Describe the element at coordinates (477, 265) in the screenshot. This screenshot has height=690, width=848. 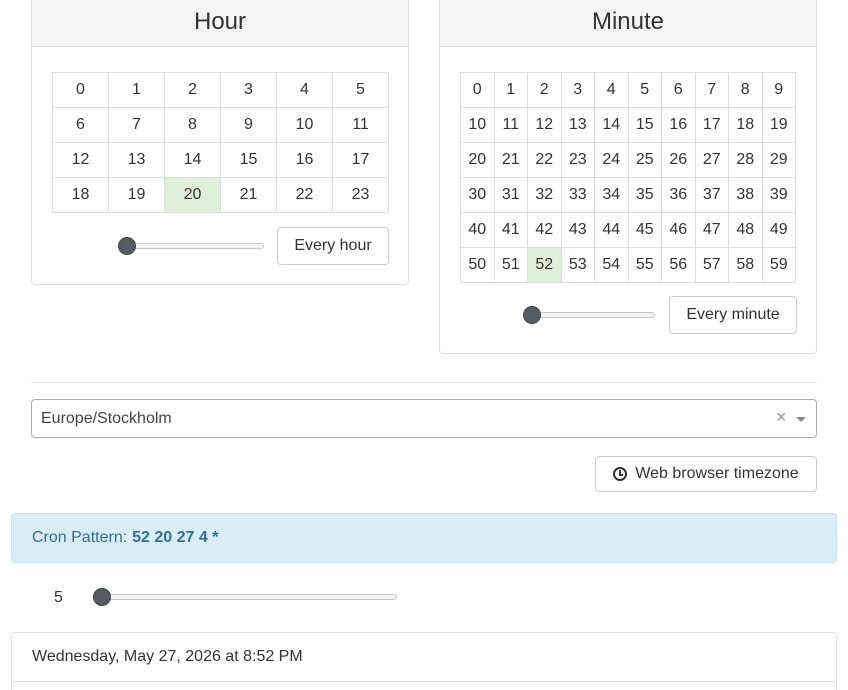
I see `minute-cell: 50` at that location.